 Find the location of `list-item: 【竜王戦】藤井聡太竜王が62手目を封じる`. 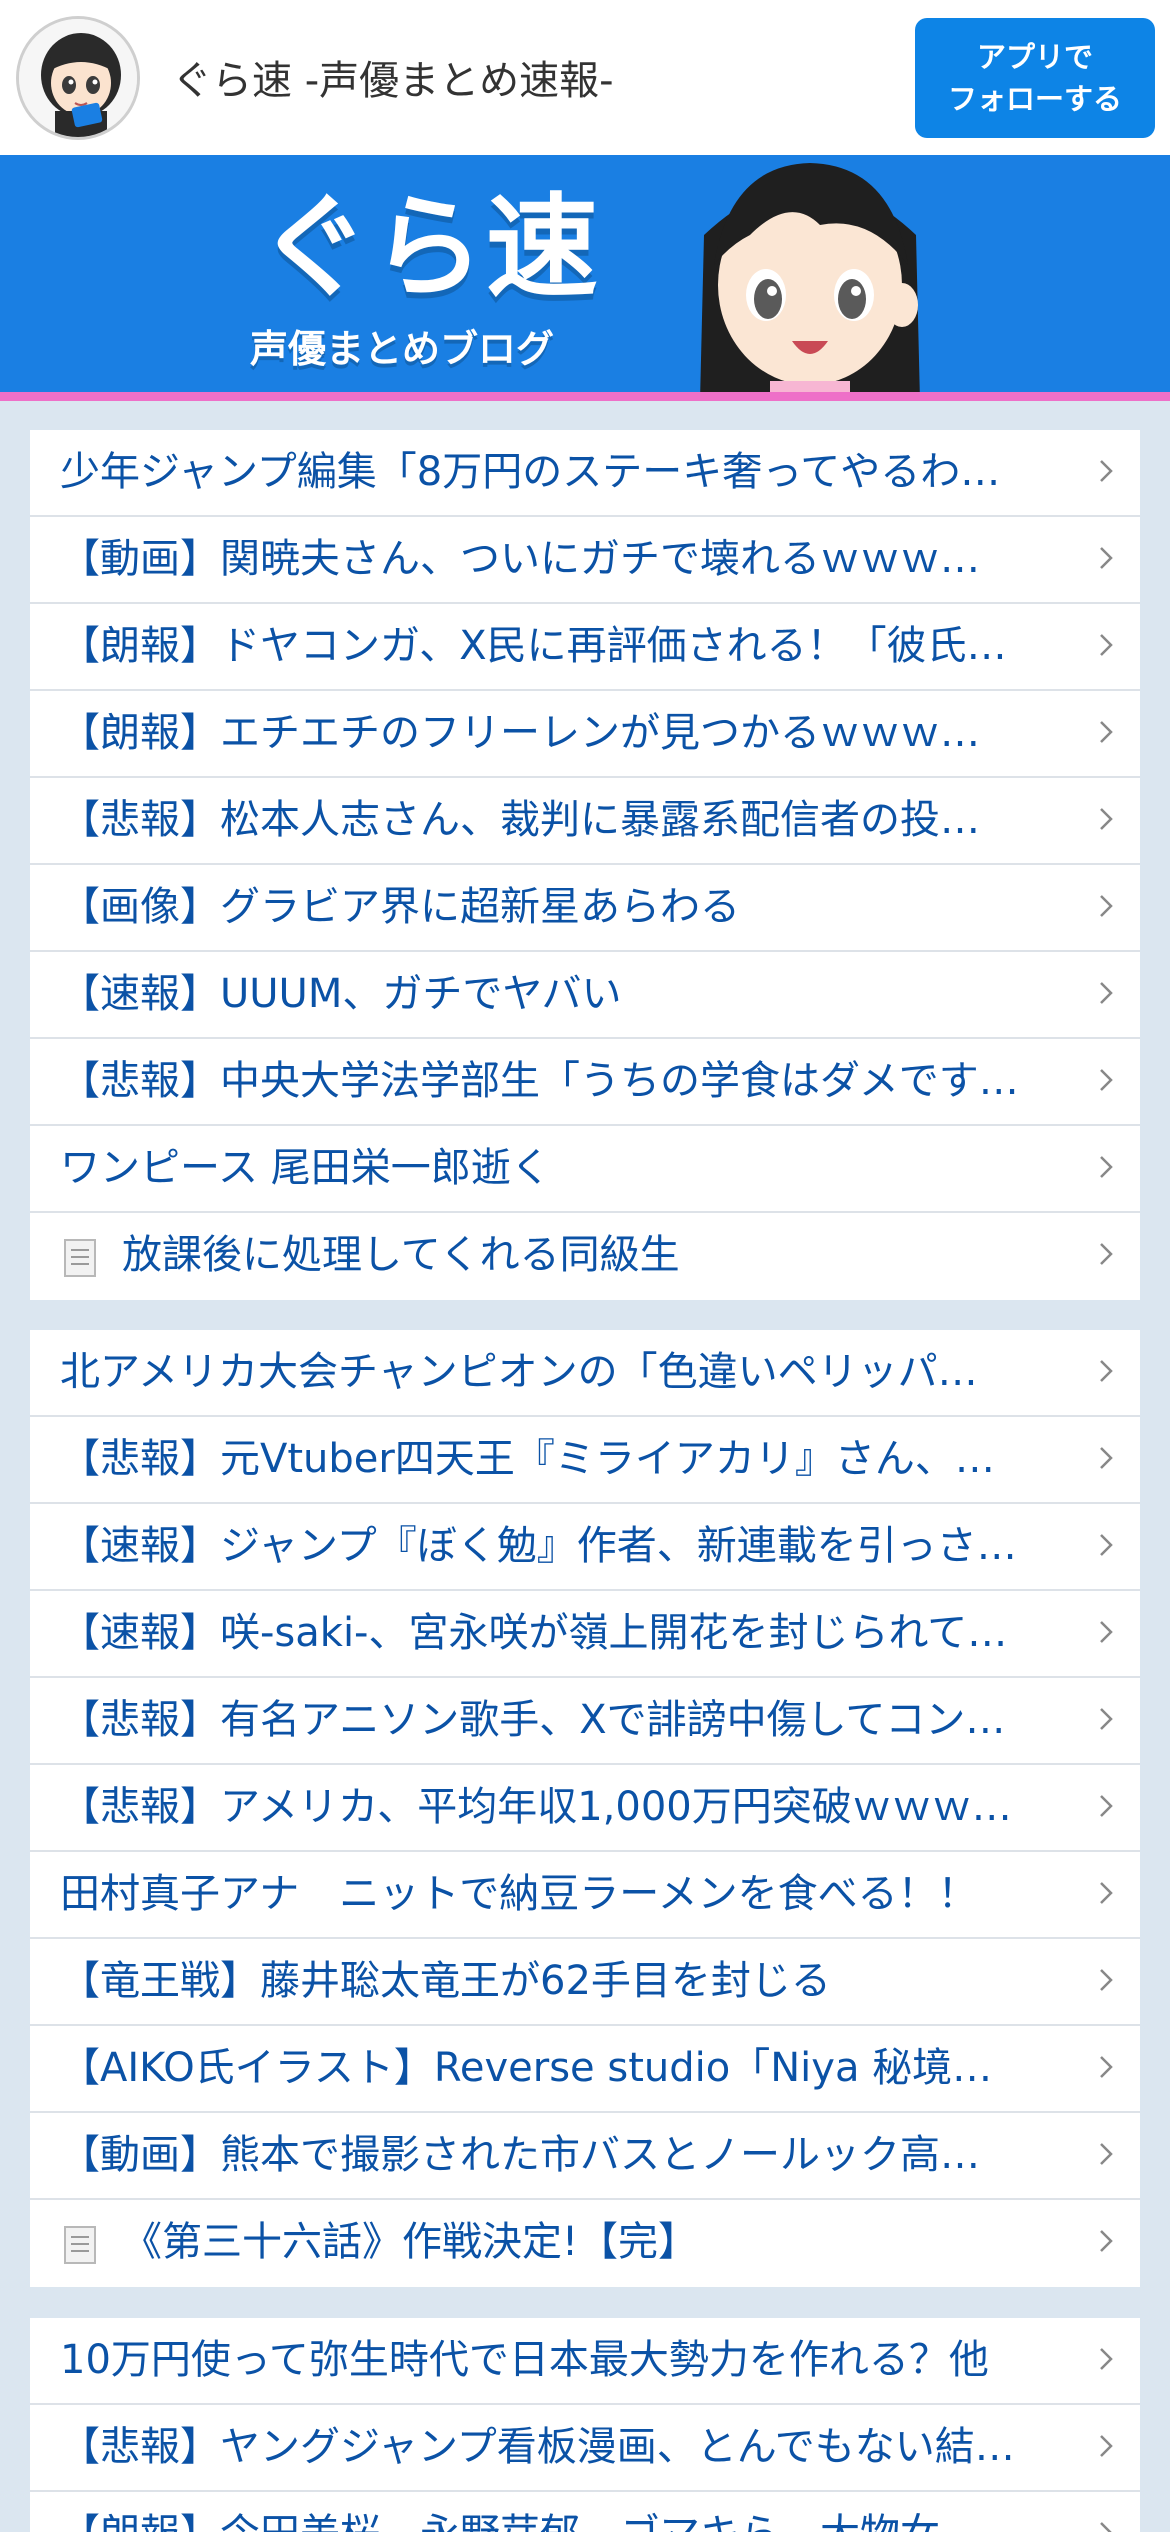

list-item: 【竜王戦】藤井聡太竜王が62手目を封じる is located at coordinates (585, 1982).